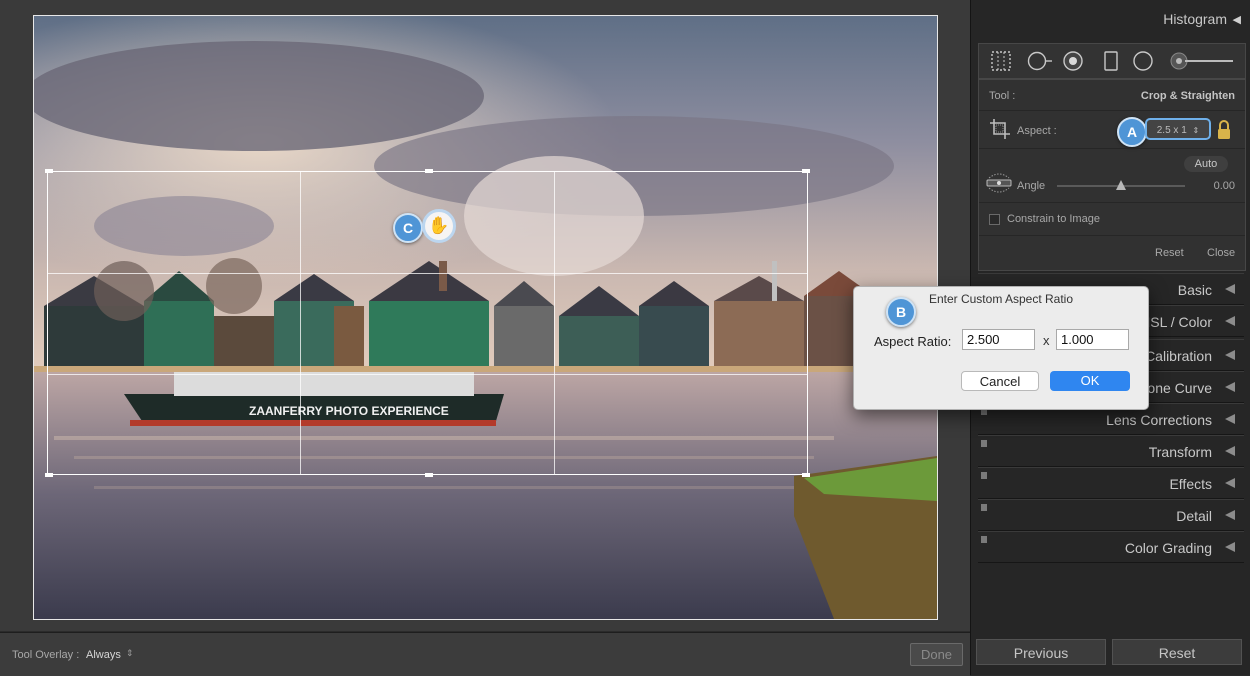 The width and height of the screenshot is (1250, 676). Describe the element at coordinates (936, 654) in the screenshot. I see `done-button: Done` at that location.